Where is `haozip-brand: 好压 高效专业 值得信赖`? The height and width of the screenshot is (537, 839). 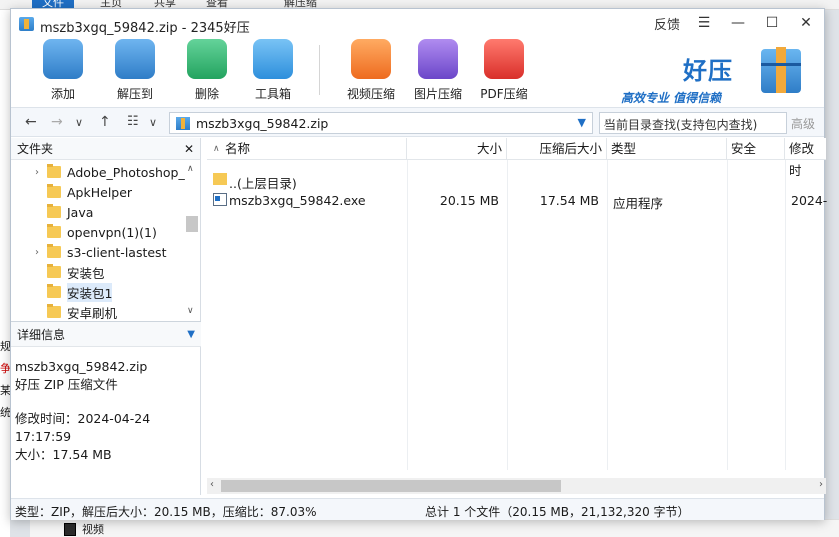
haozip-brand: 好压 高效专业 值得信赖 is located at coordinates (711, 78).